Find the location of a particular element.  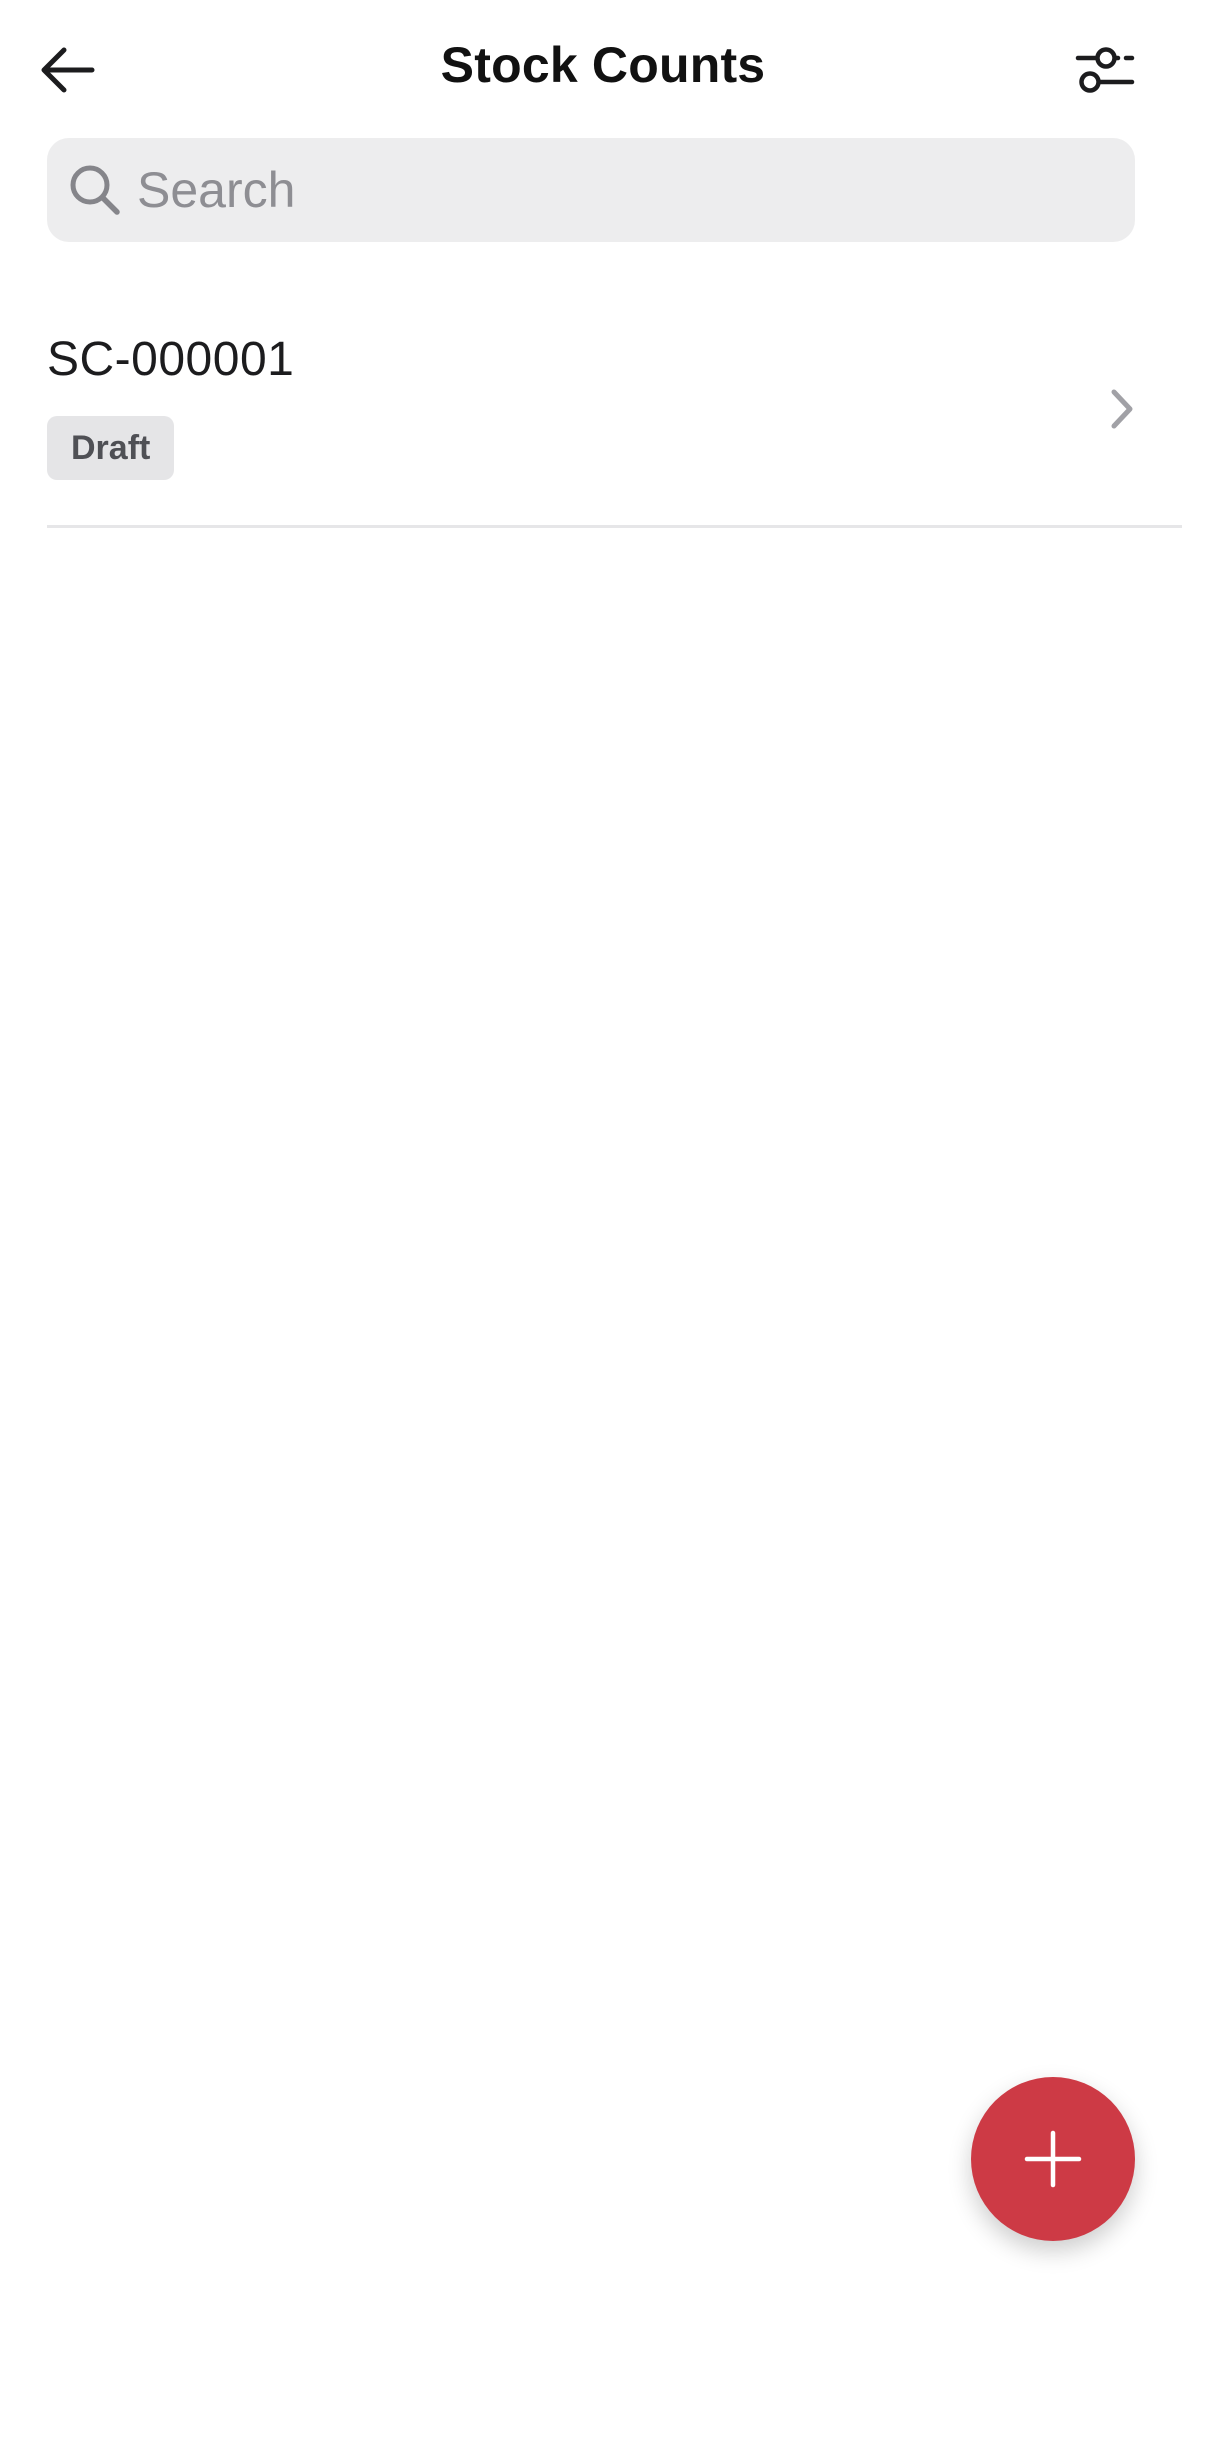

sliders-icon is located at coordinates (1105, 70).